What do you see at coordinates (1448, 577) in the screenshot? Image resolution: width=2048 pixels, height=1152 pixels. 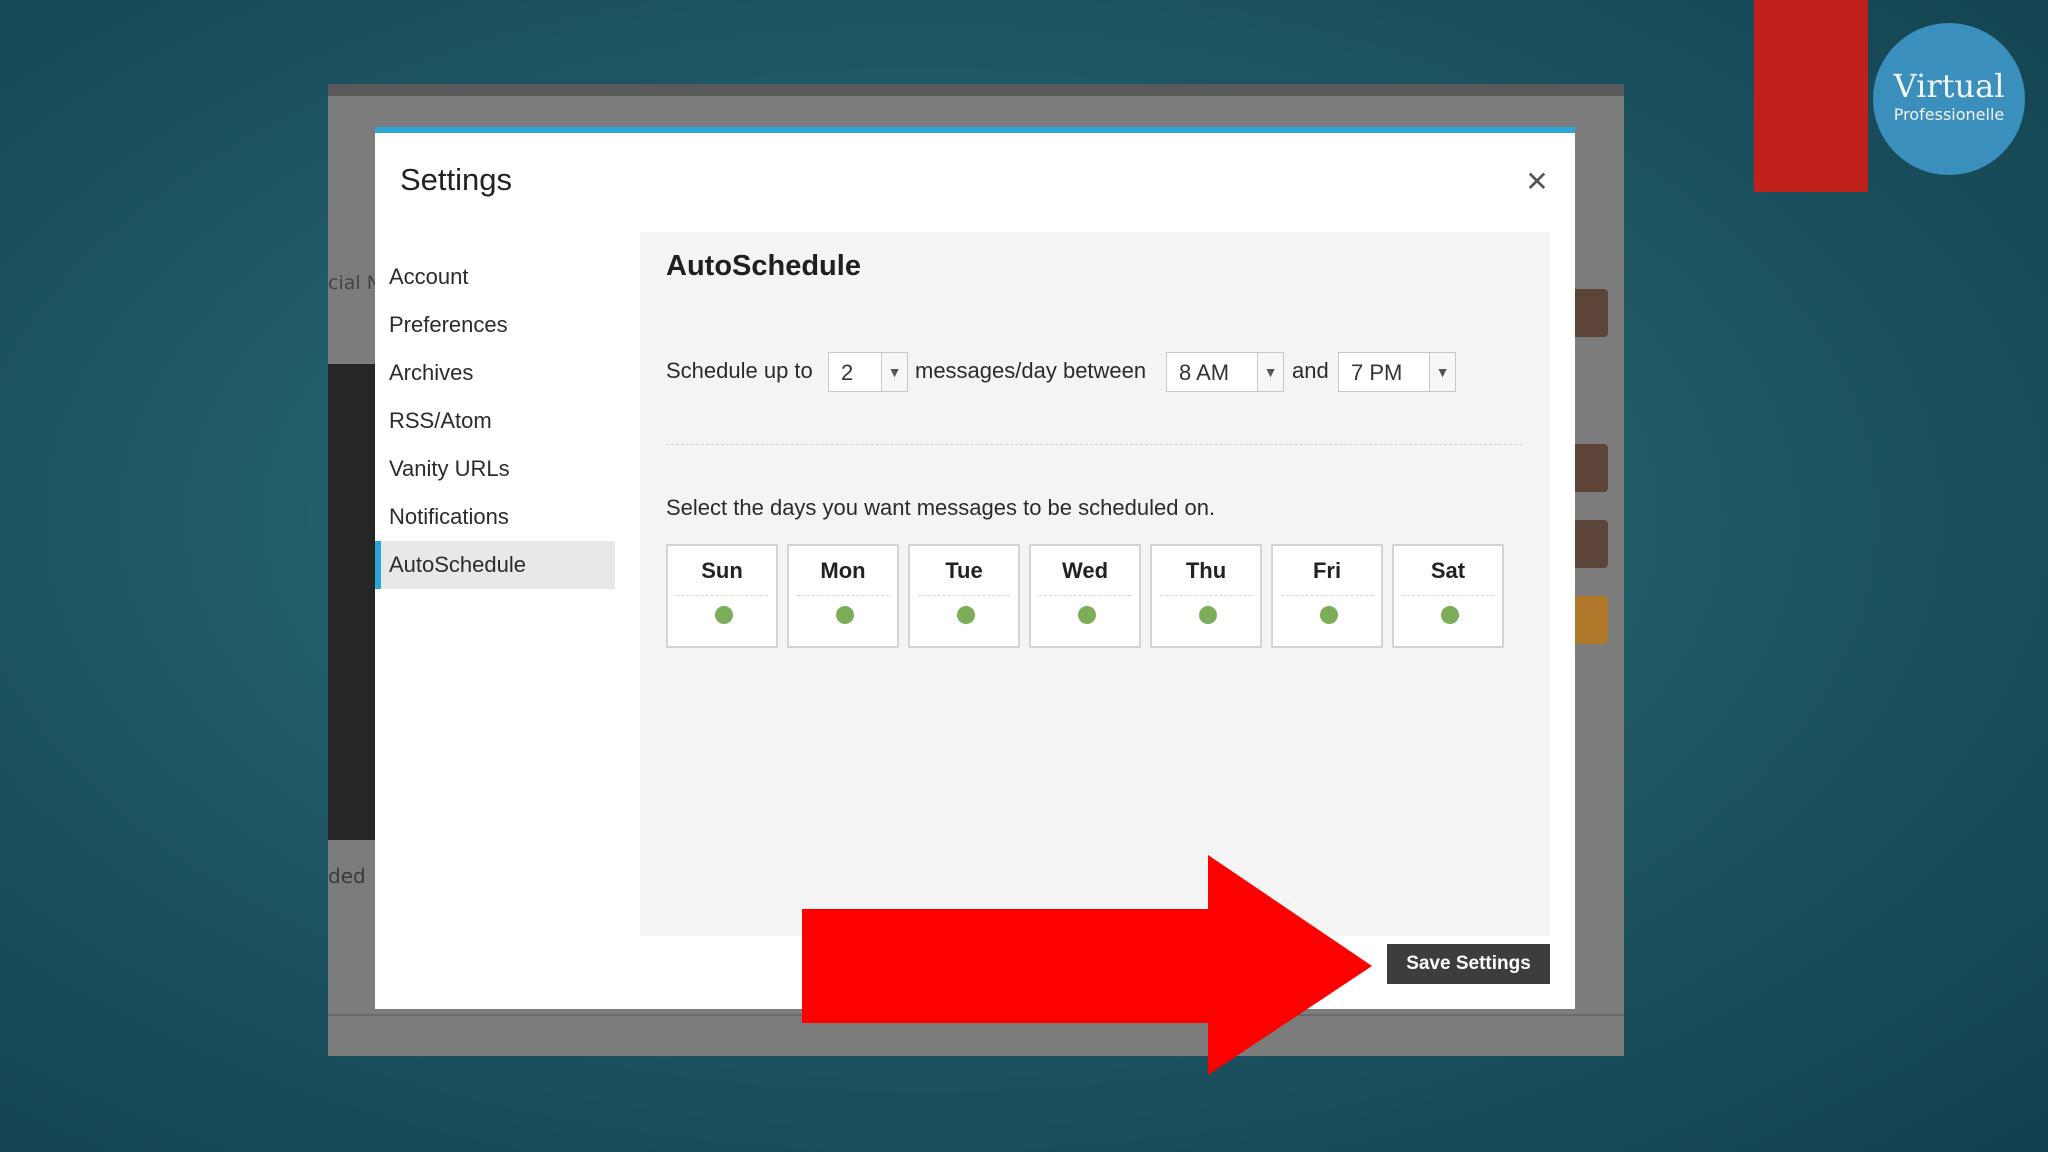 I see `day-label: Sat` at bounding box center [1448, 577].